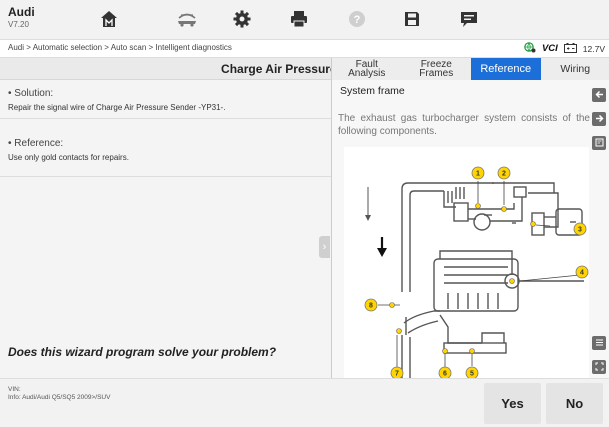 The width and height of the screenshot is (609, 427). Describe the element at coordinates (242, 19) in the screenshot. I see `settings-icon` at that location.